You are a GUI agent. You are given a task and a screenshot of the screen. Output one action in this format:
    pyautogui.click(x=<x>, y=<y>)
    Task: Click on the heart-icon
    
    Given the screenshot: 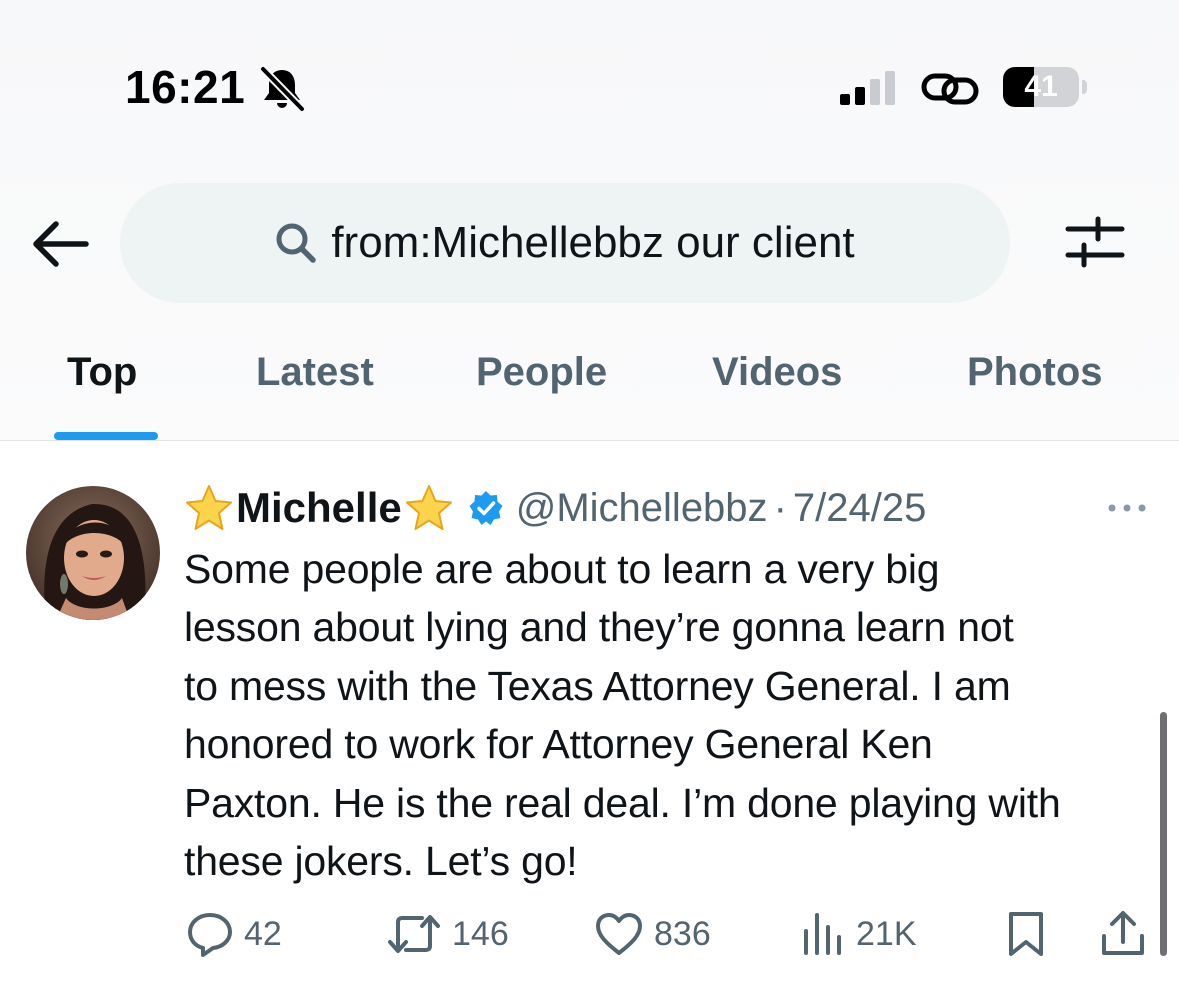 What is the action you would take?
    pyautogui.click(x=619, y=934)
    